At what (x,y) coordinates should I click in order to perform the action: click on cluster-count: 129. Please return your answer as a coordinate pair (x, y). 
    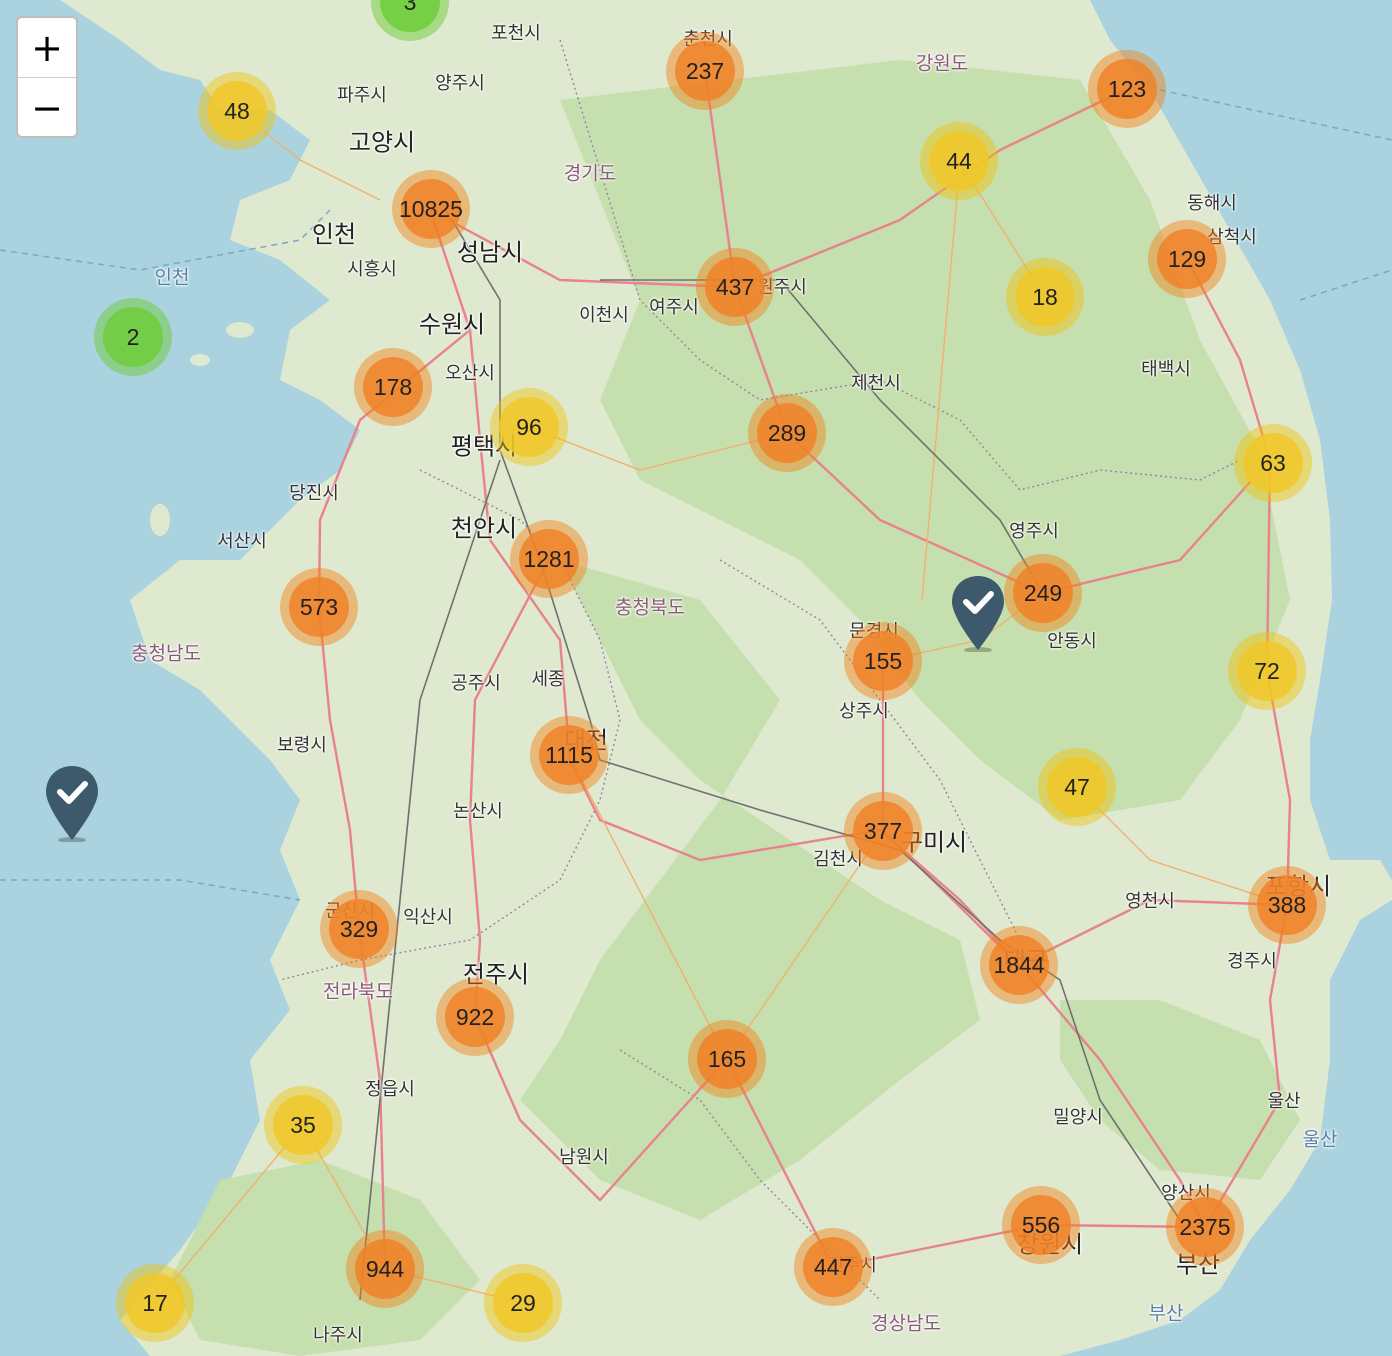
    Looking at the image, I should click on (1187, 259).